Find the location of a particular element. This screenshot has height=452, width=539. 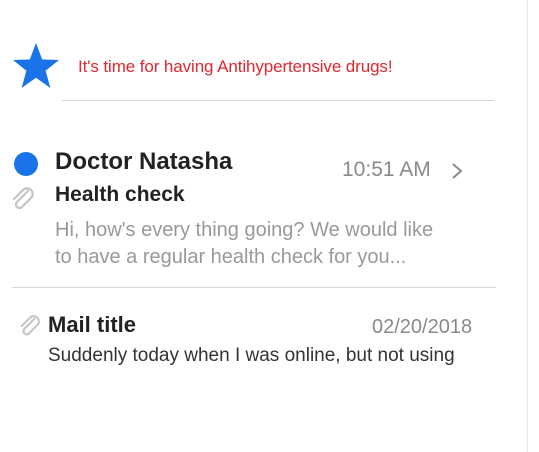

unread-dot-icon is located at coordinates (26, 164).